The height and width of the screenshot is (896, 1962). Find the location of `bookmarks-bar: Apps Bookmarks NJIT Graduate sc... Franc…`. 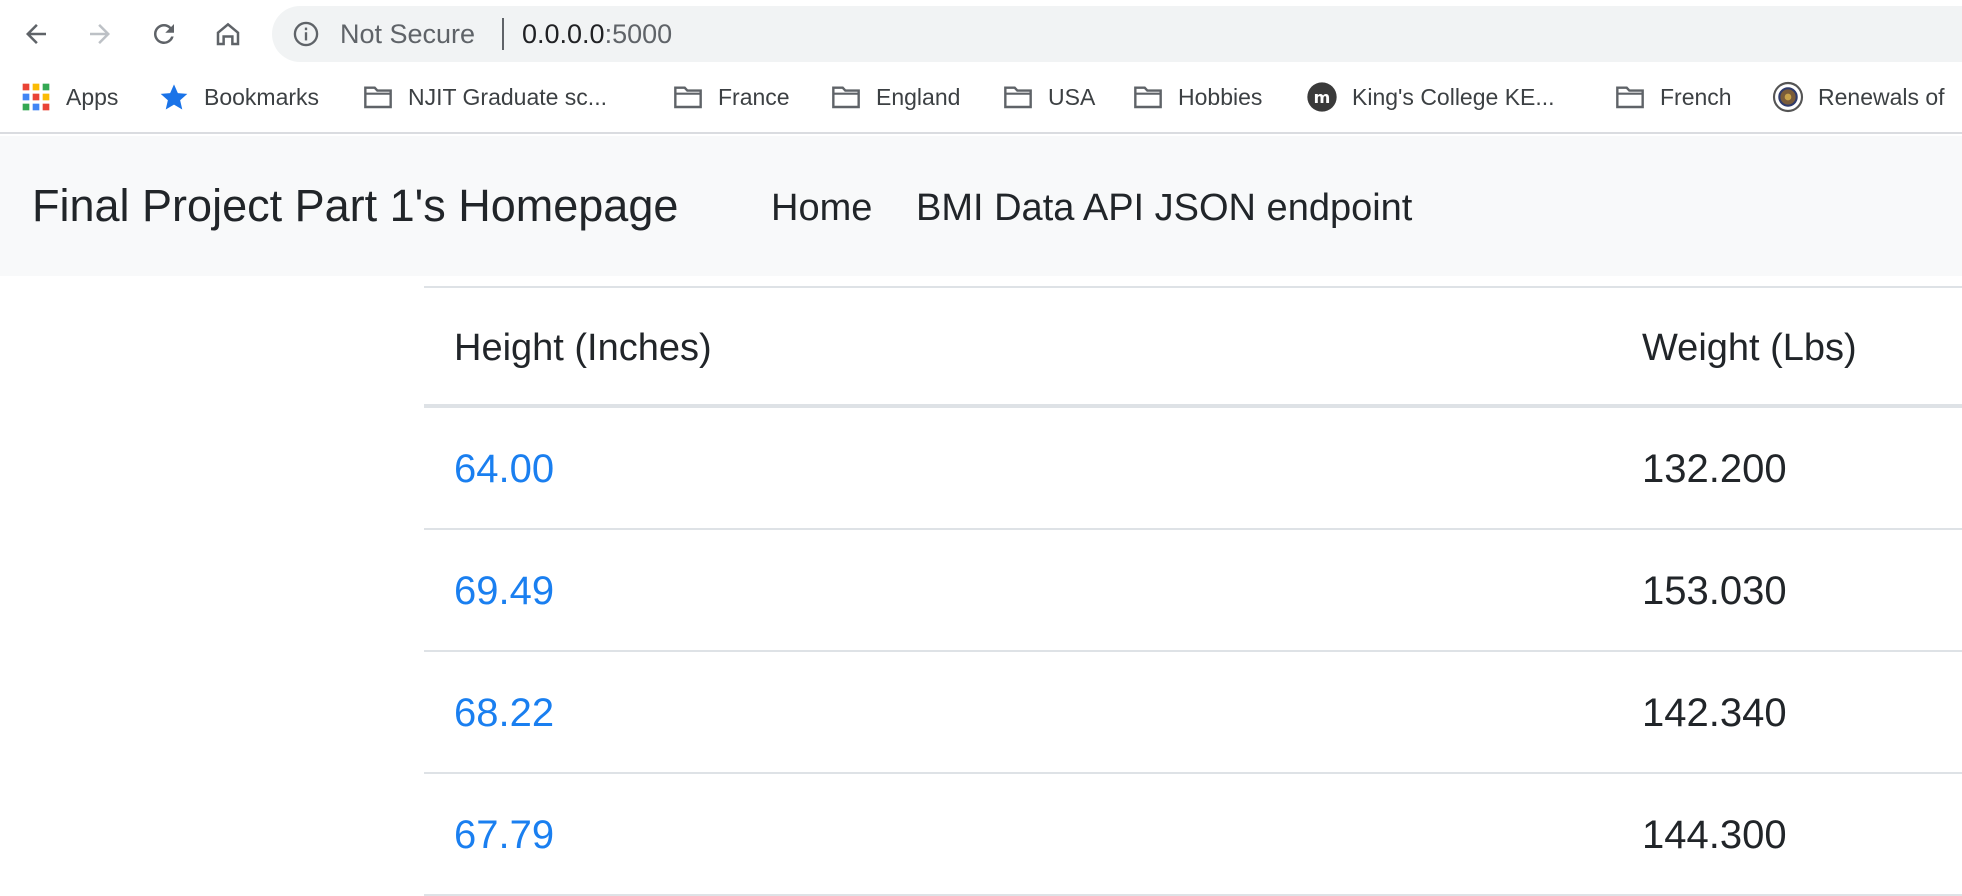

bookmarks-bar: Apps Bookmarks NJIT Graduate sc... Franc… is located at coordinates (981, 101).